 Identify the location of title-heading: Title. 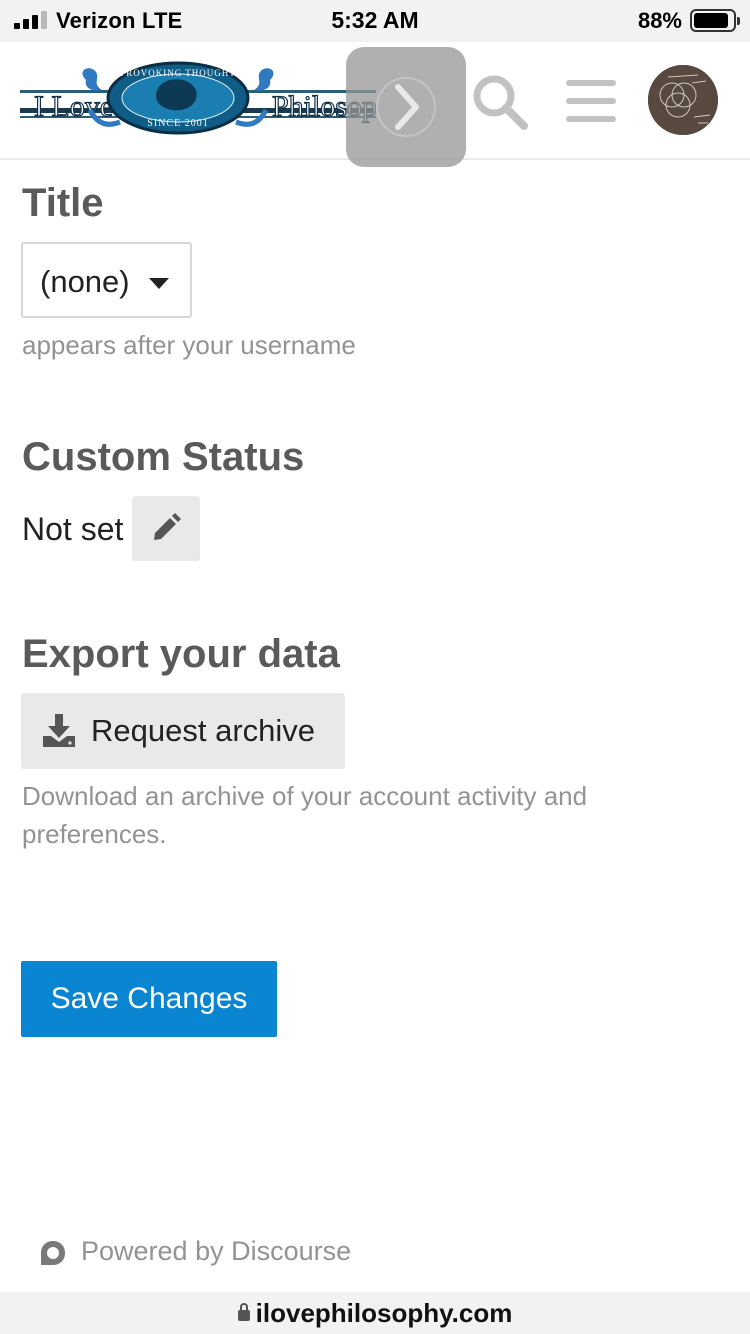
(63, 203).